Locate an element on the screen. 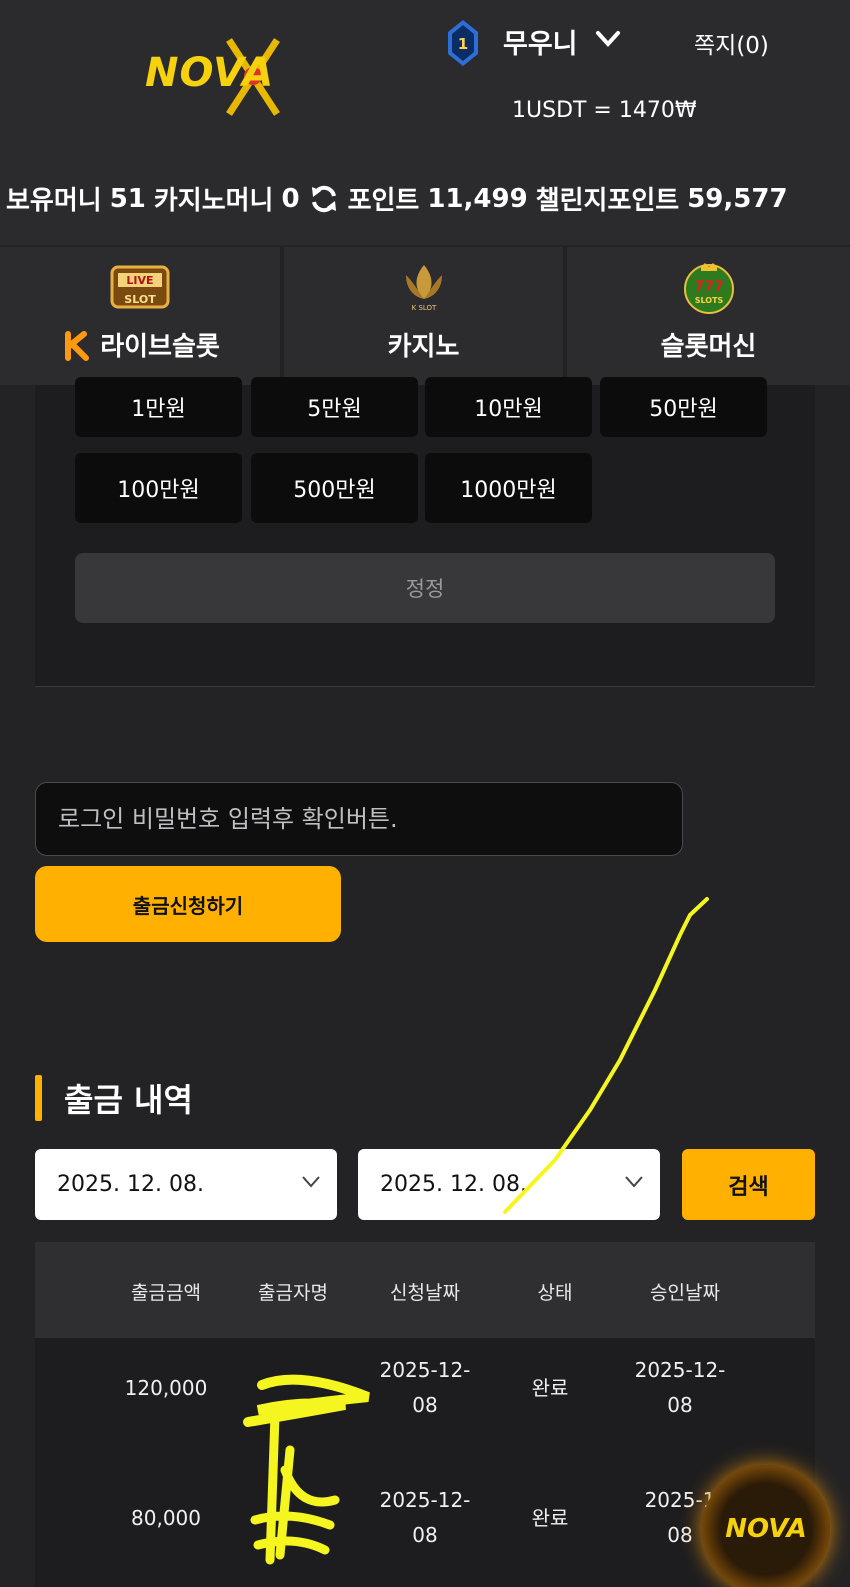  floating-nova-logo: NOVA is located at coordinates (766, 1526).